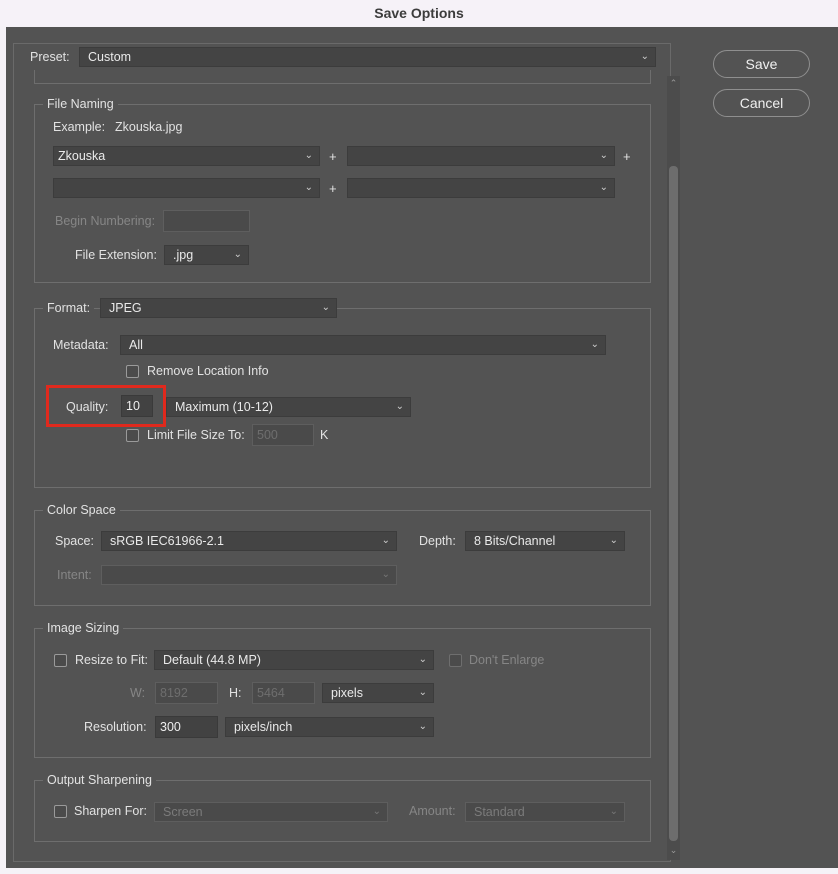 The height and width of the screenshot is (874, 838). What do you see at coordinates (249, 575) in the screenshot?
I see `intent-select: ⌄` at bounding box center [249, 575].